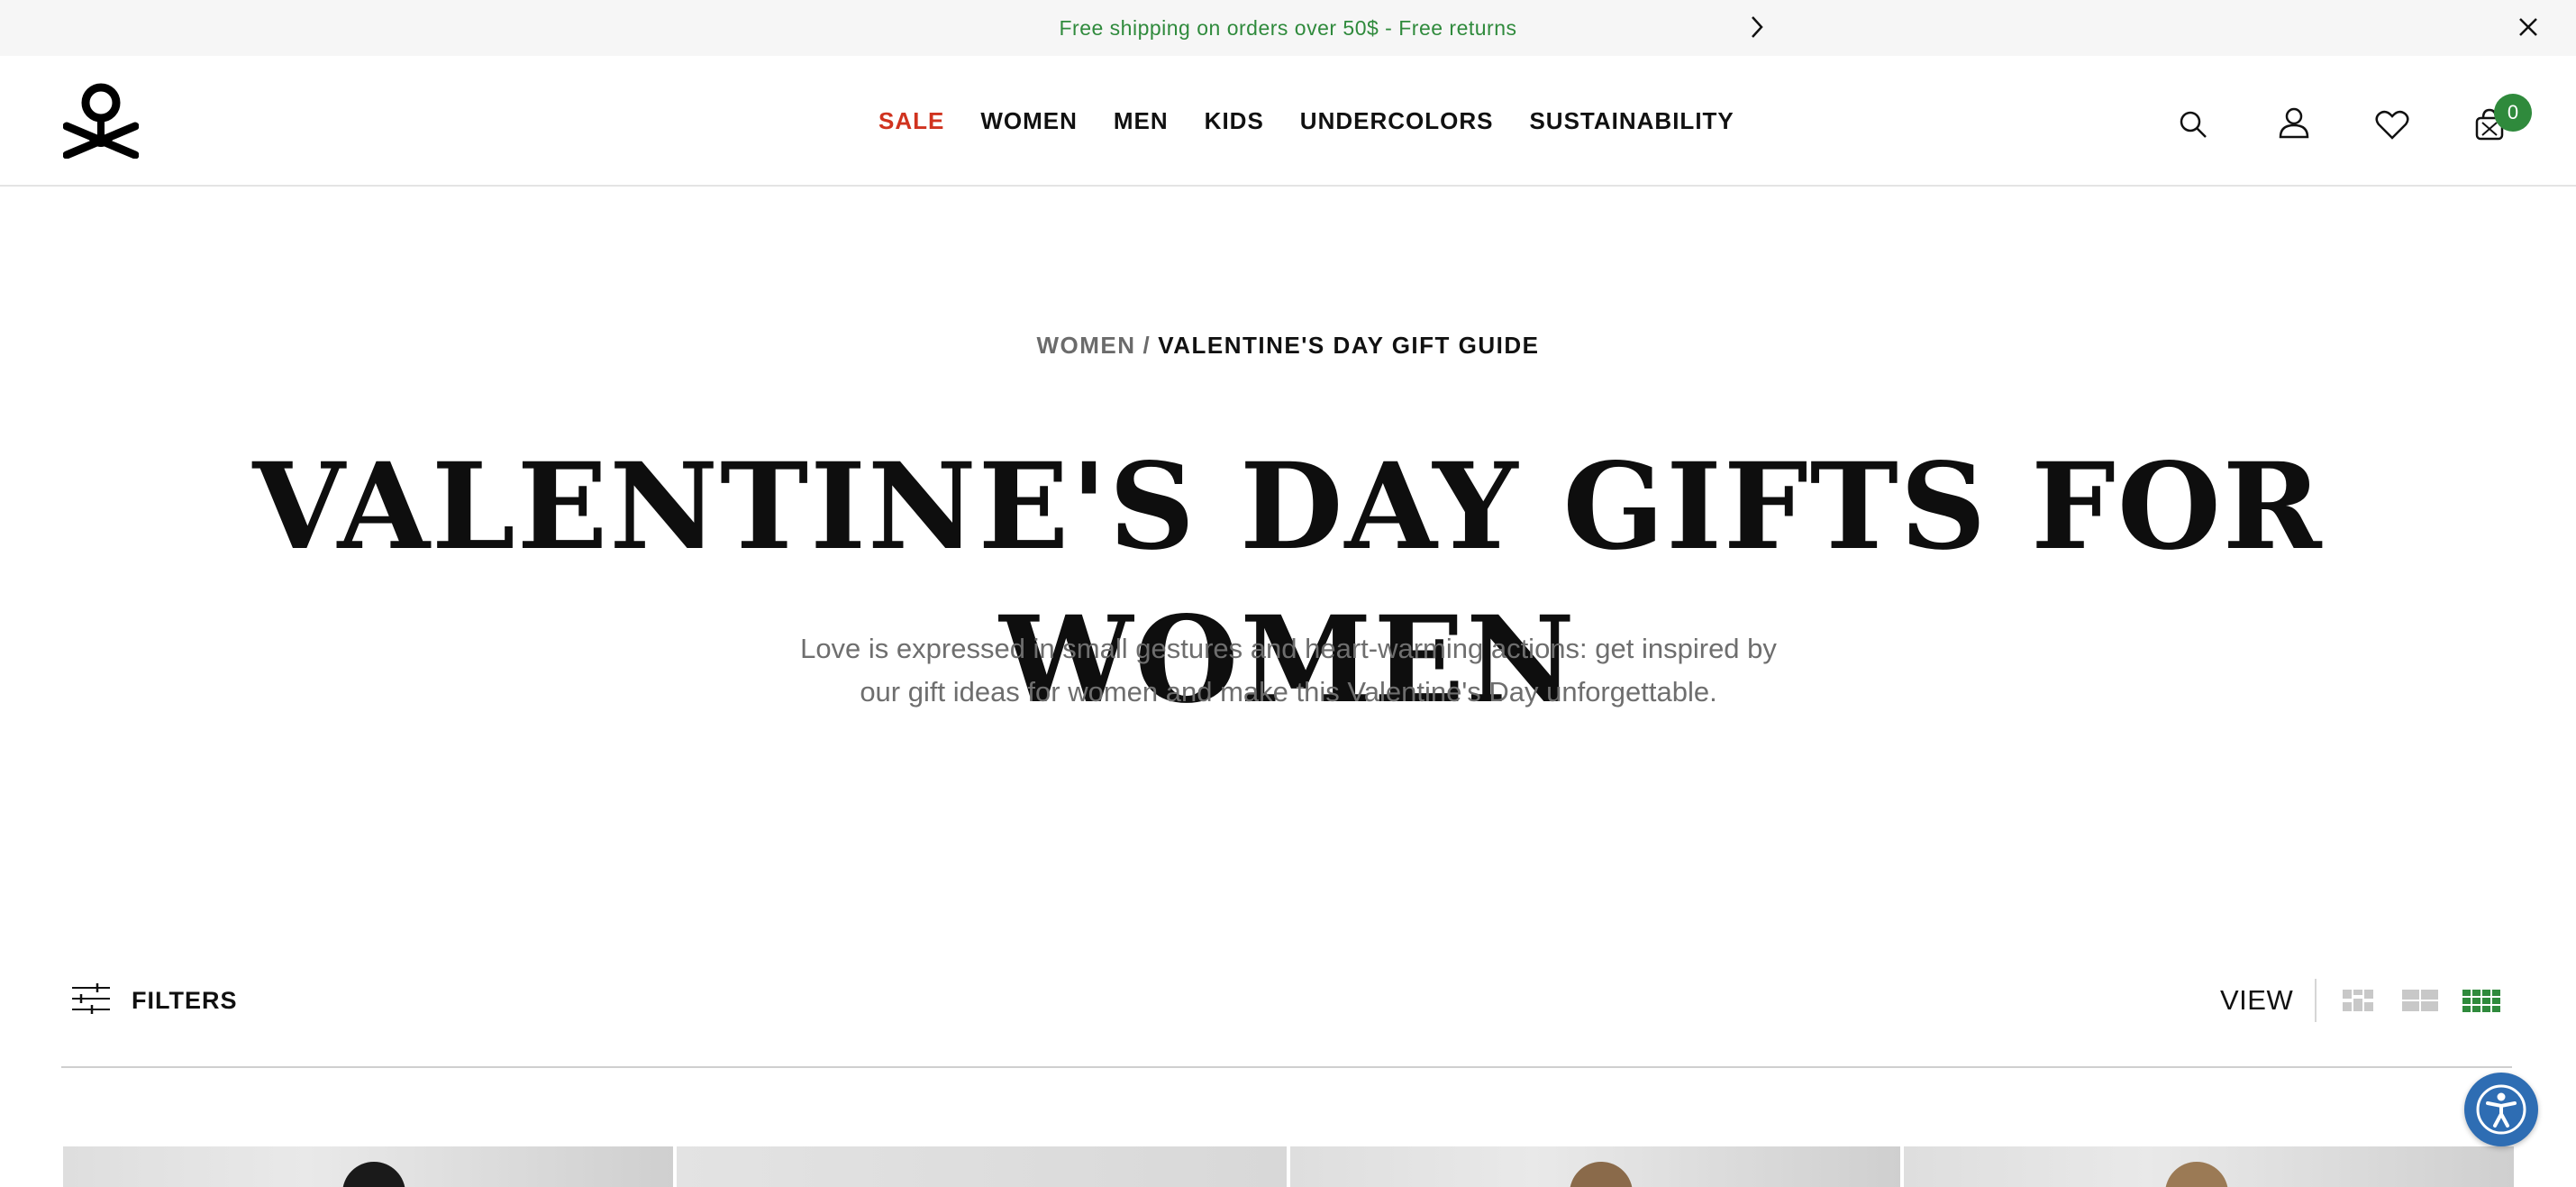 The image size is (2576, 1187). What do you see at coordinates (1029, 121) in the screenshot?
I see `nav-women: WOMEN` at bounding box center [1029, 121].